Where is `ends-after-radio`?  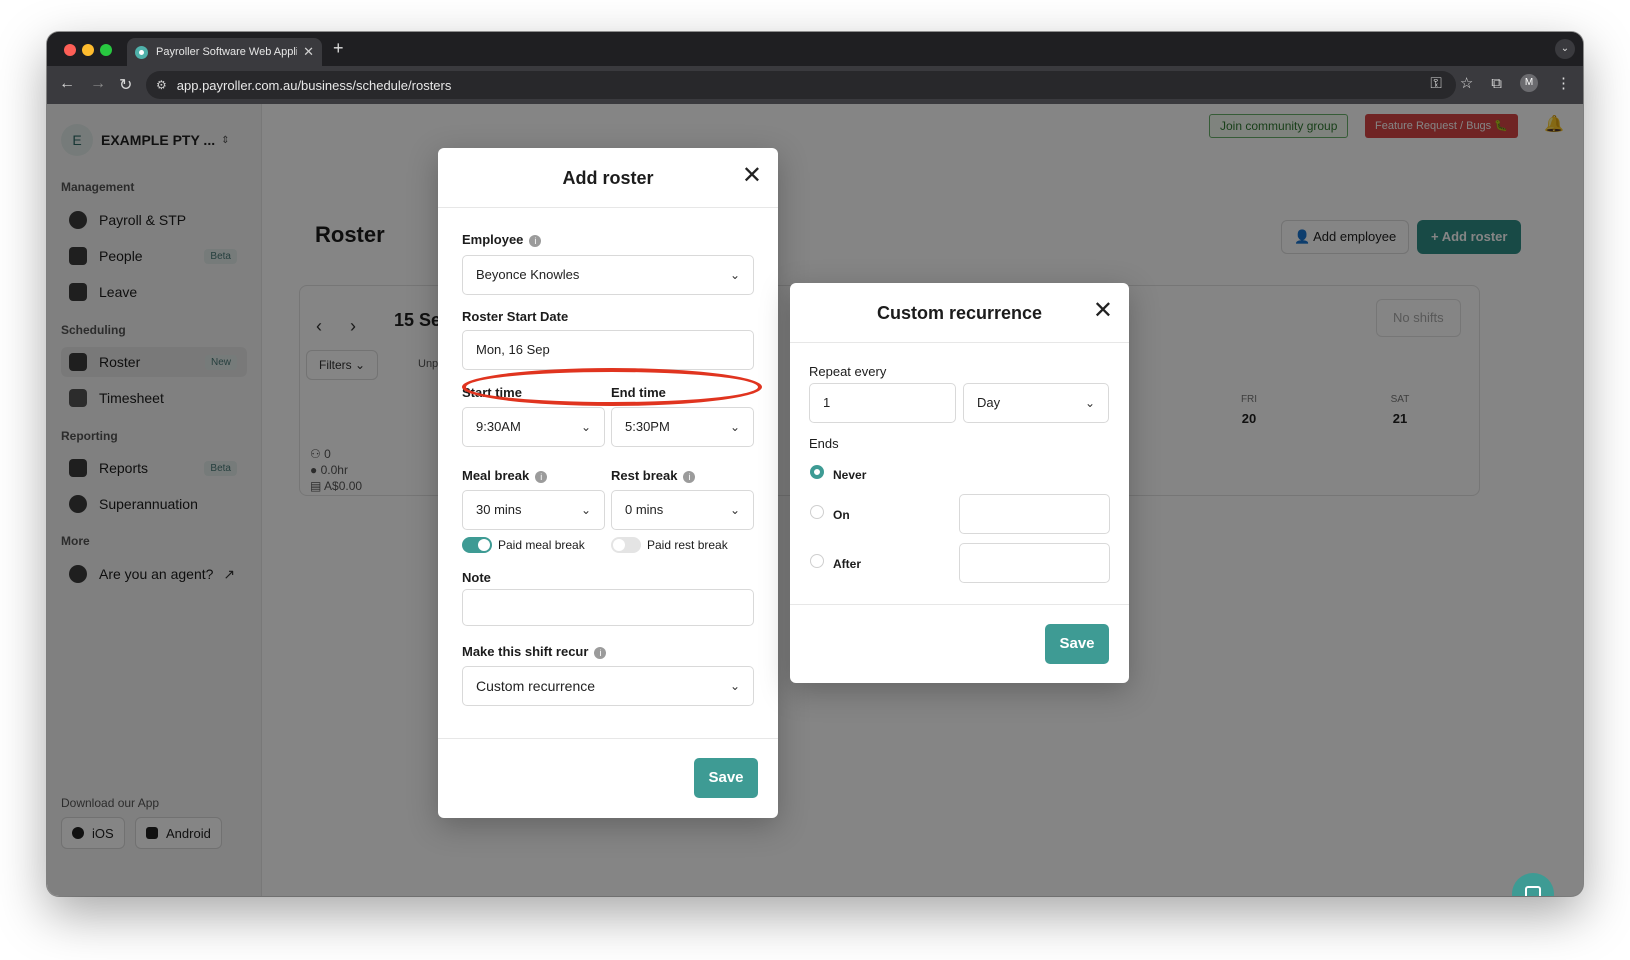 ends-after-radio is located at coordinates (817, 561).